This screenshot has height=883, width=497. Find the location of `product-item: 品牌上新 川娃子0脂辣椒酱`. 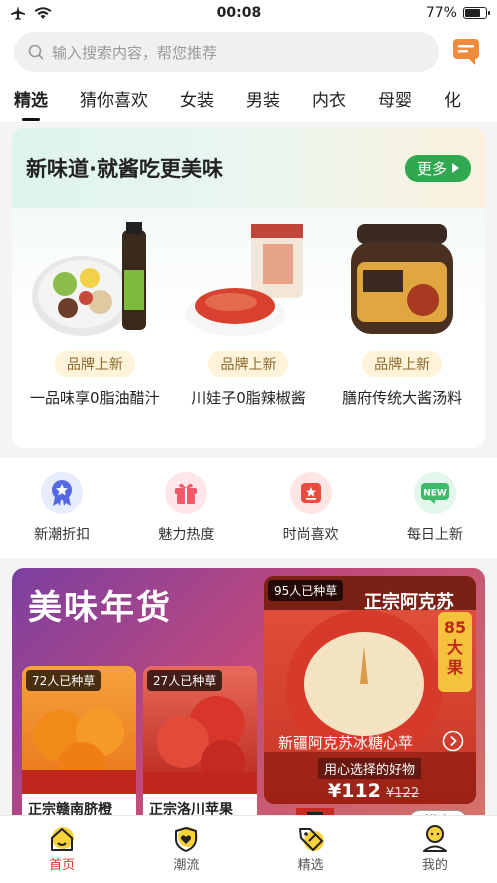

product-item: 品牌上新 川娃子0脂辣椒酱 is located at coordinates (248, 313).